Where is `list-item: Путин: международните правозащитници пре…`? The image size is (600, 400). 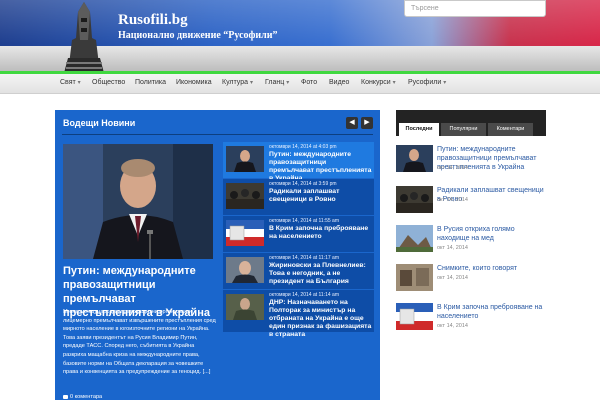
list-item: Путин: международните правозащитници пре… is located at coordinates (471, 160).